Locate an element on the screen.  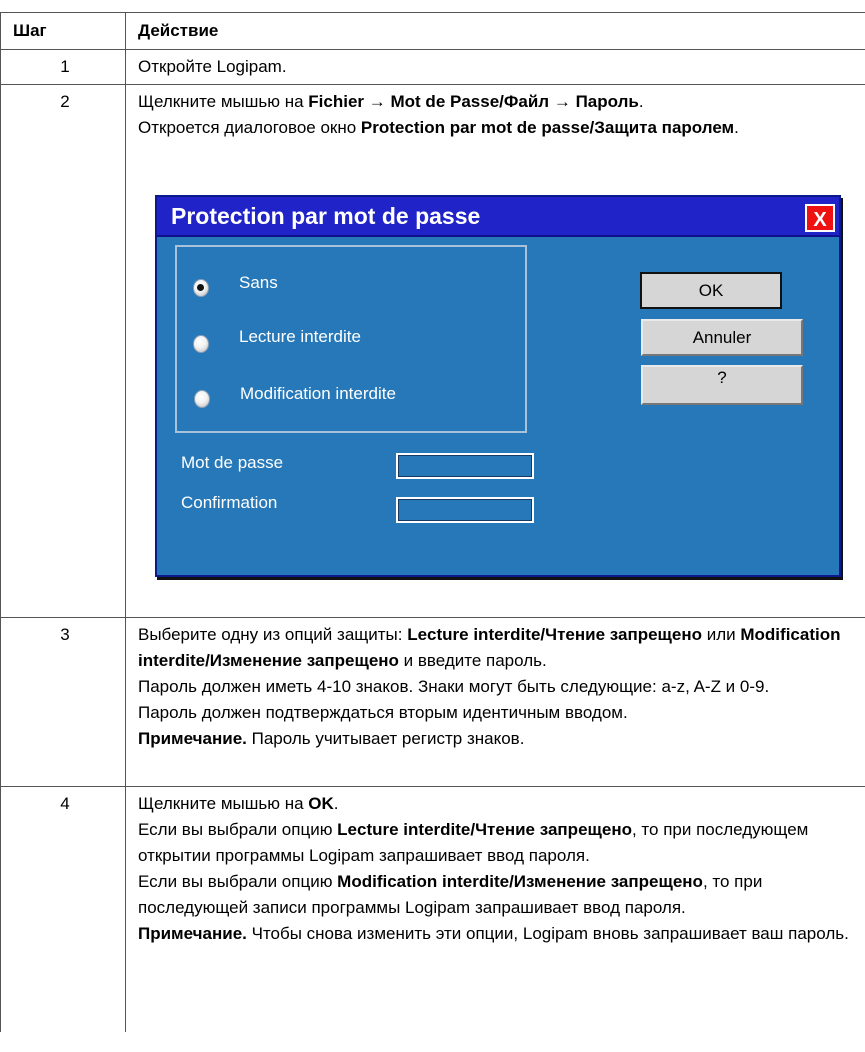
dialog-title: Protection par mot de passe is located at coordinates (326, 216).